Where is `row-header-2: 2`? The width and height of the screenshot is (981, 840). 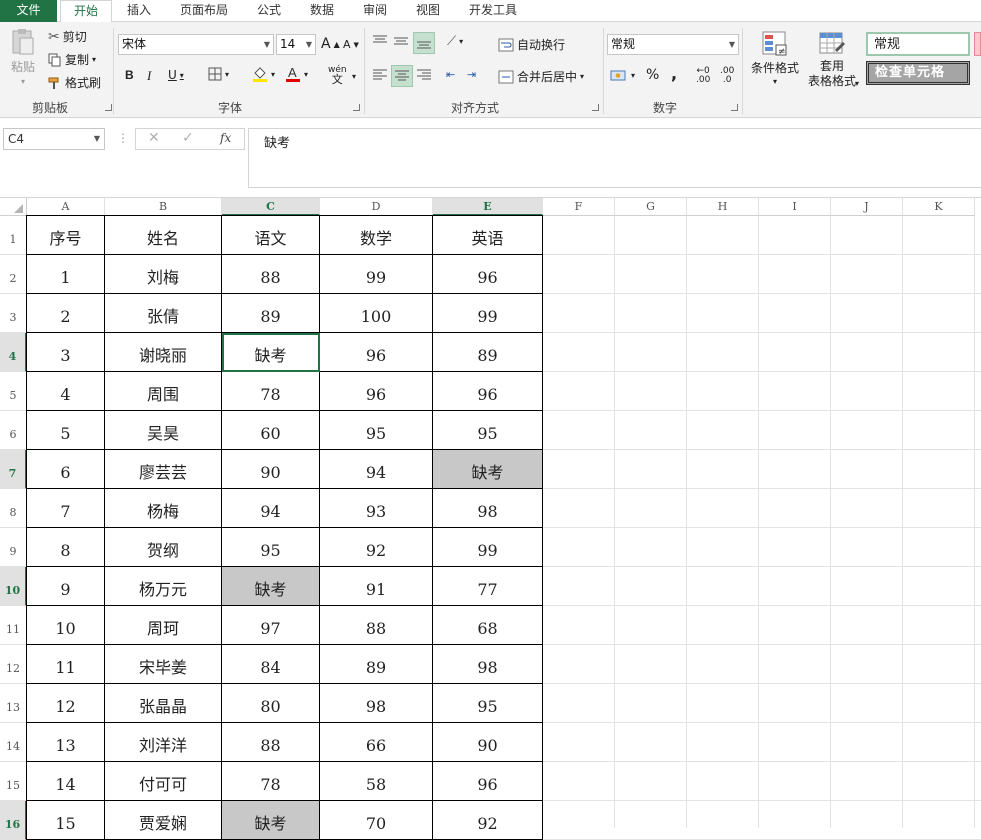 row-header-2: 2 is located at coordinates (13, 274).